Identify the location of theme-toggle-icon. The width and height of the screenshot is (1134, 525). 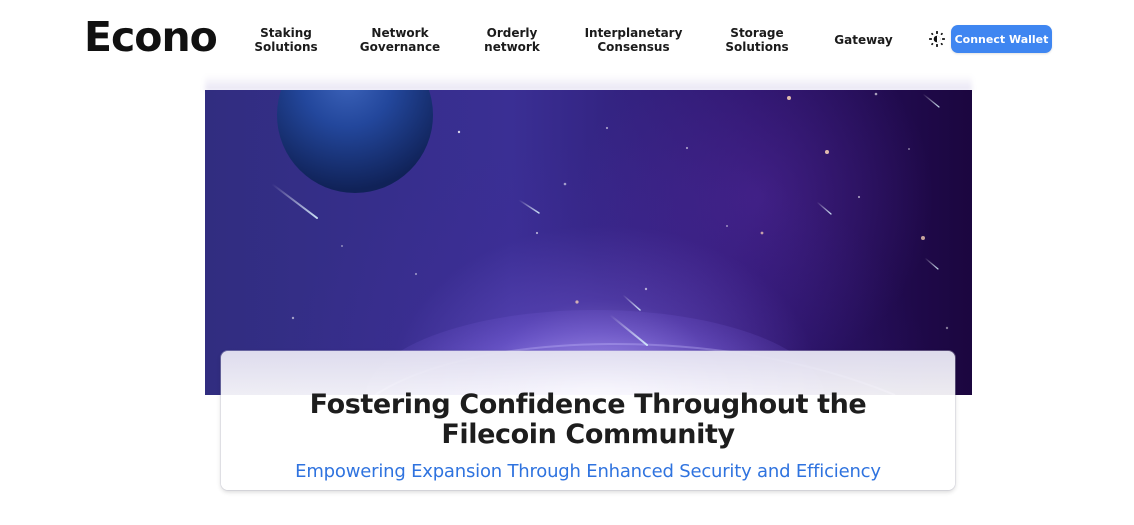
(937, 39).